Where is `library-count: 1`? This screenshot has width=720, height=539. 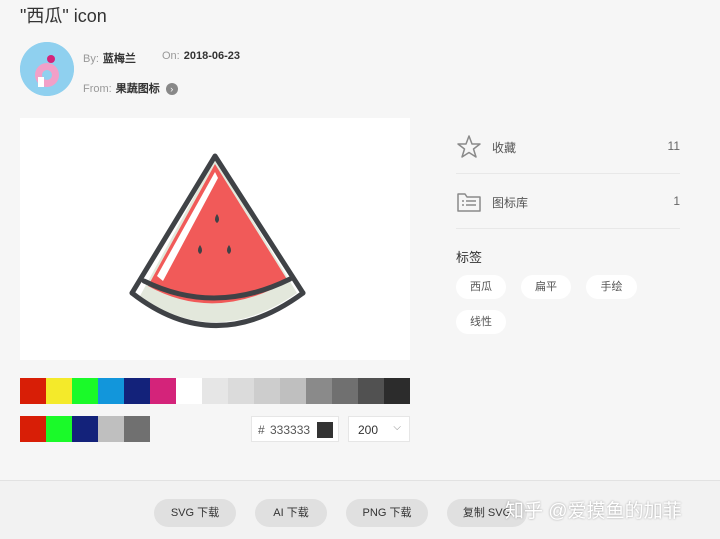 library-count: 1 is located at coordinates (676, 201).